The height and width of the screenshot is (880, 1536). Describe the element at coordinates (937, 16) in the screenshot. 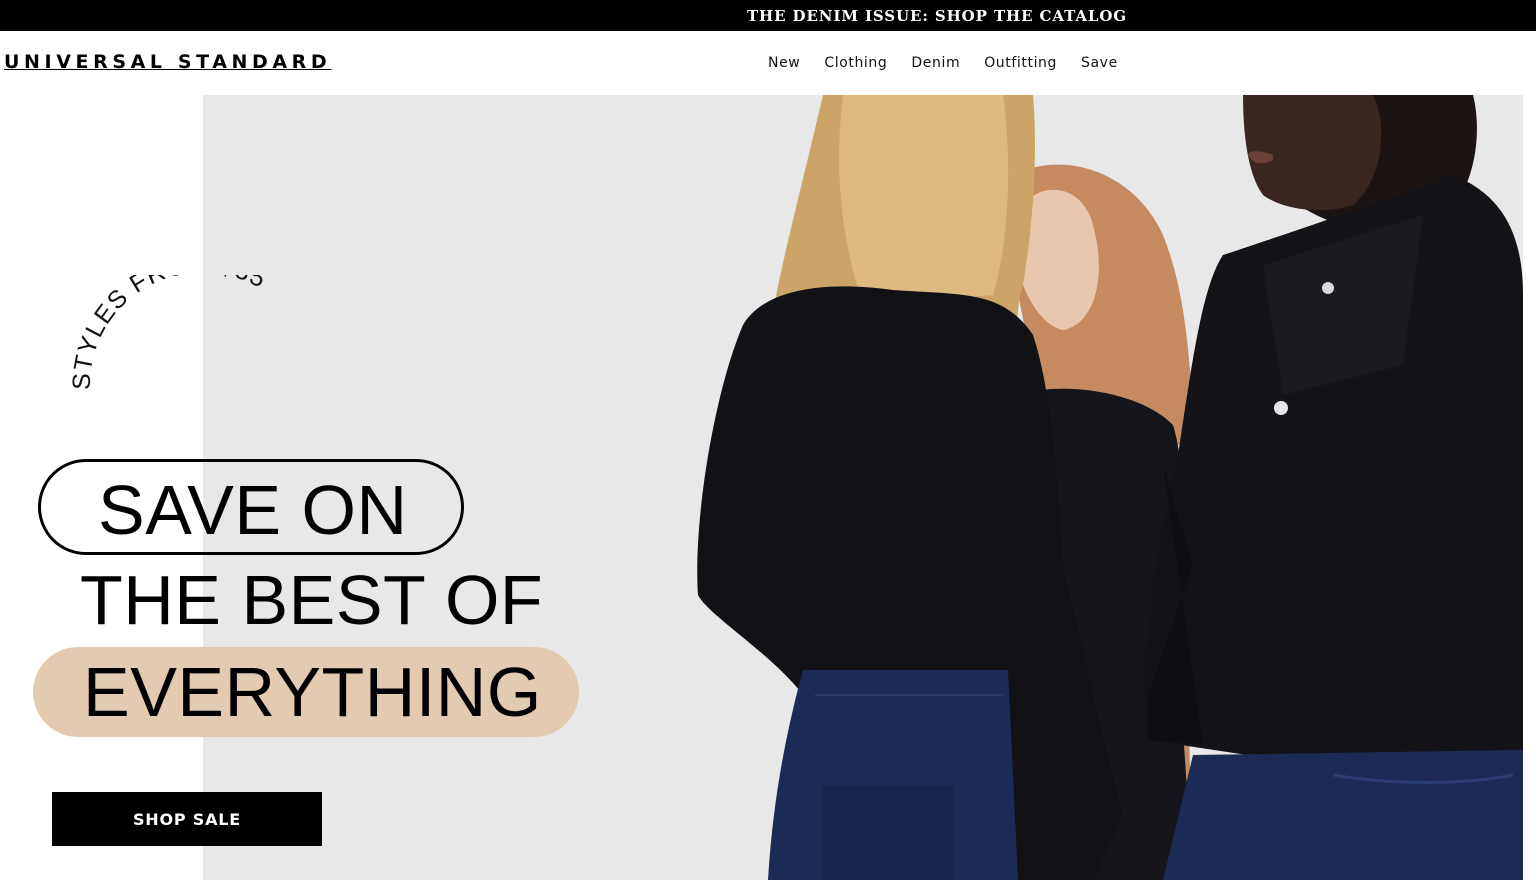

I see `announcement-link: THE DENIM ISSUE: SHOP THE CATALOG` at that location.